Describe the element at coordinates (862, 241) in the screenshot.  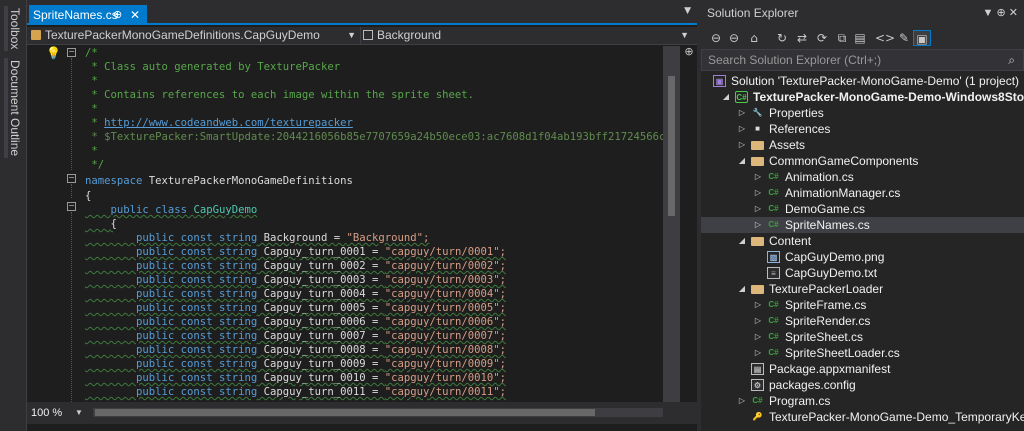
I see `tree-item: ◢ Content` at that location.